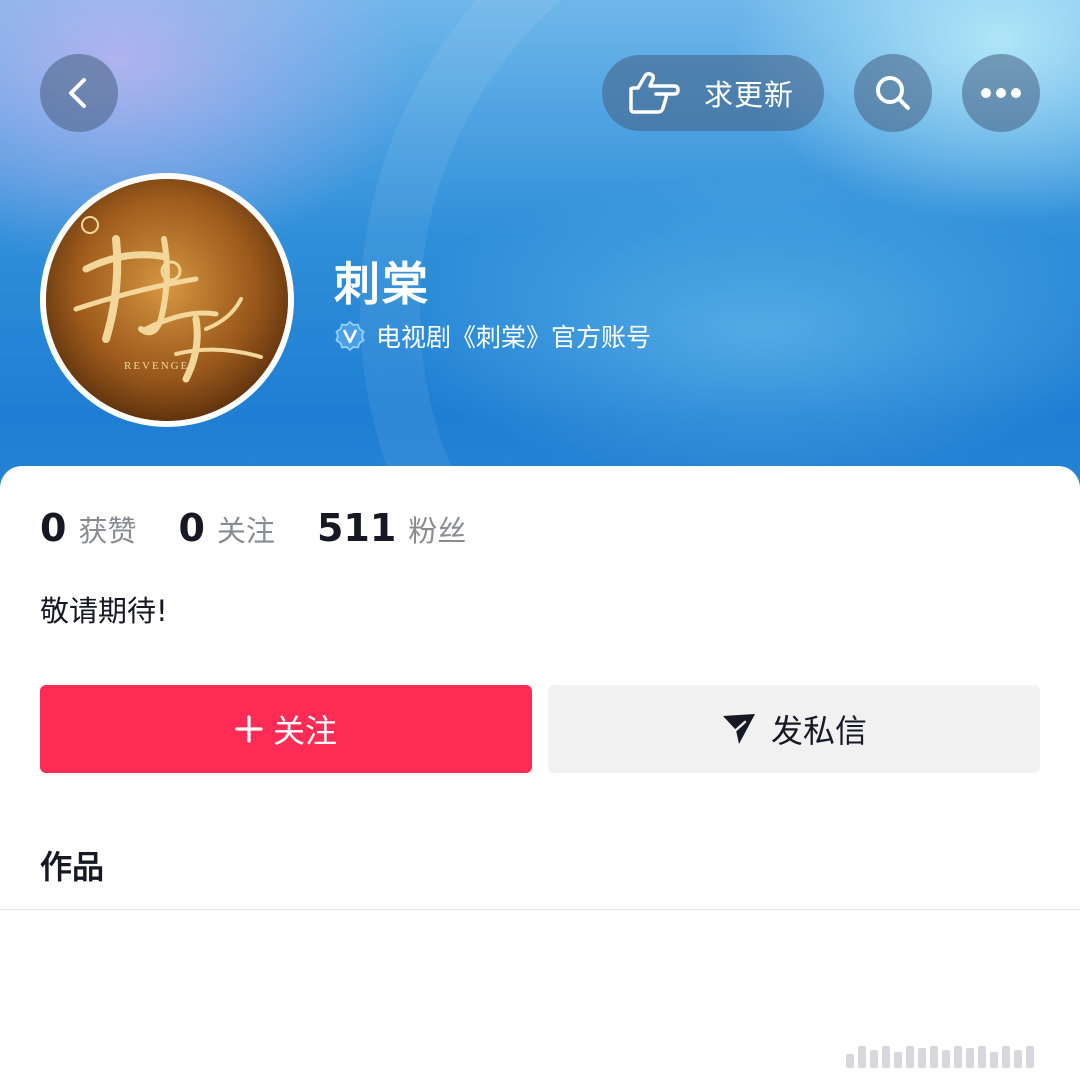  Describe the element at coordinates (107, 531) in the screenshot. I see `stat-likes-label: 获赞` at that location.